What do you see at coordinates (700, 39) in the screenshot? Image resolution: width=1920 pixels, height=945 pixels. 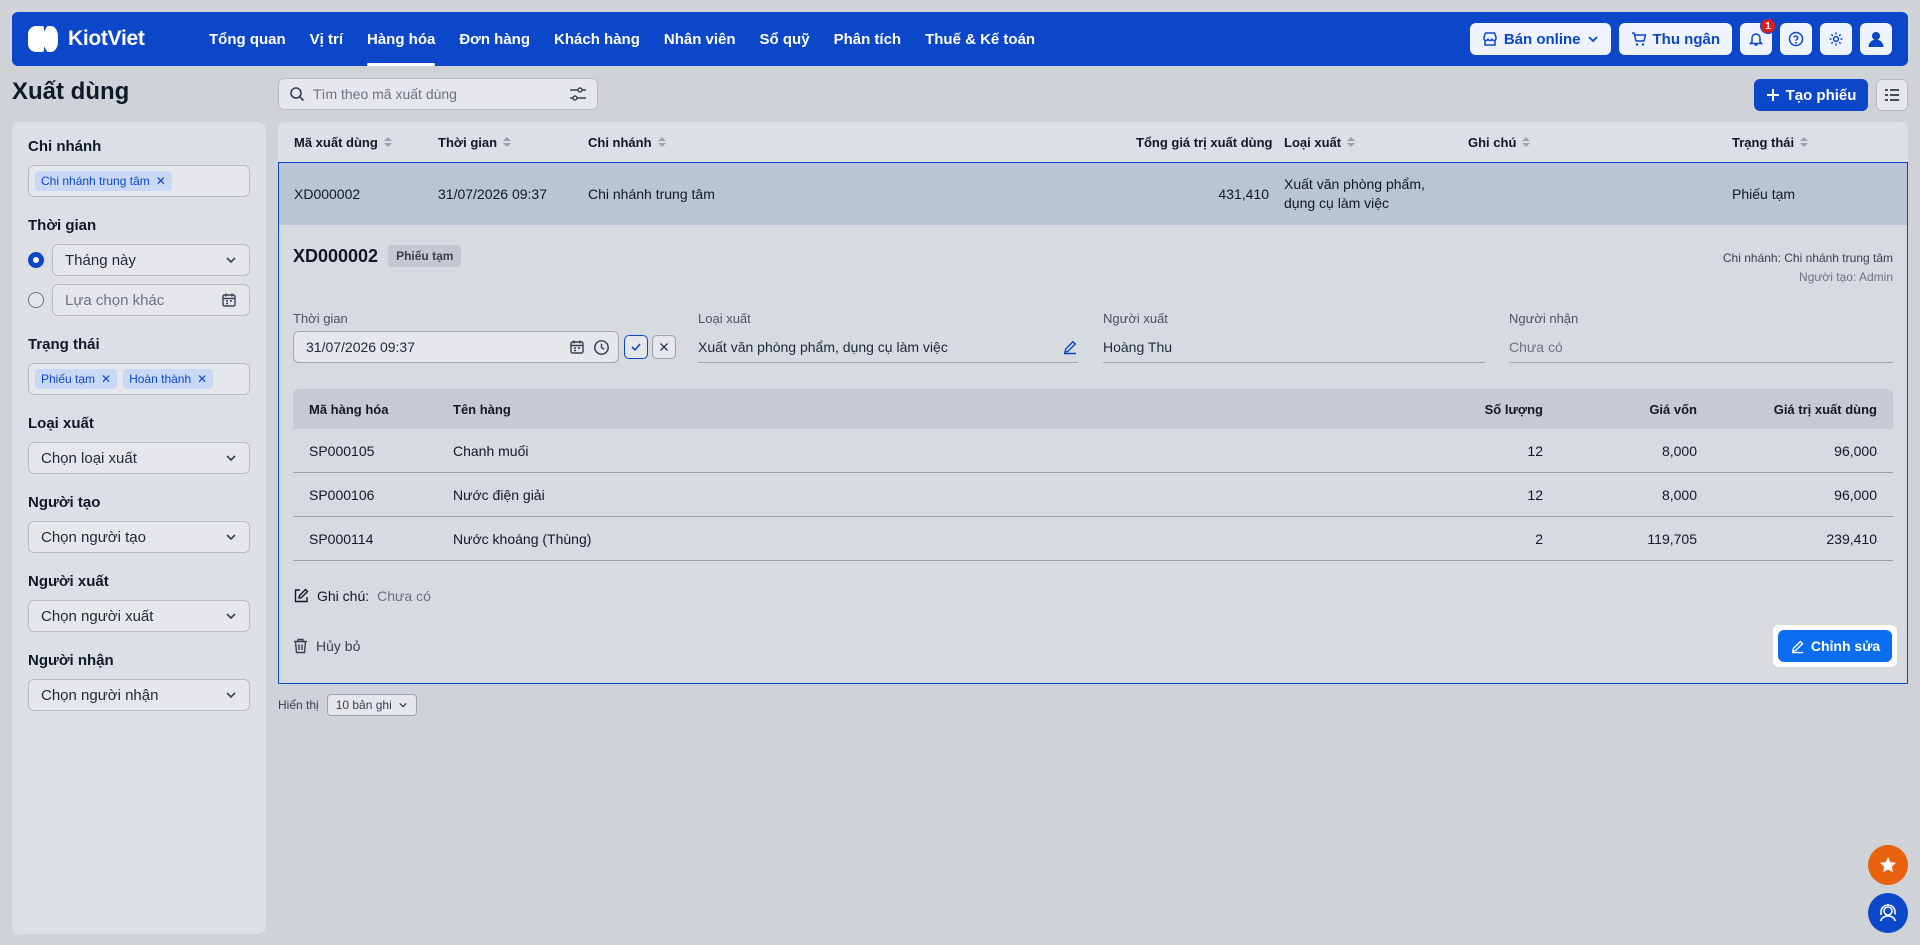 I see `nav-item-staff: Nhân viên` at bounding box center [700, 39].